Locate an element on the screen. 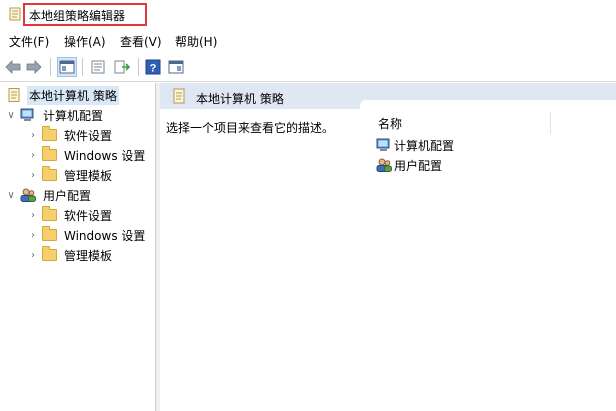  properties-button is located at coordinates (98, 67).